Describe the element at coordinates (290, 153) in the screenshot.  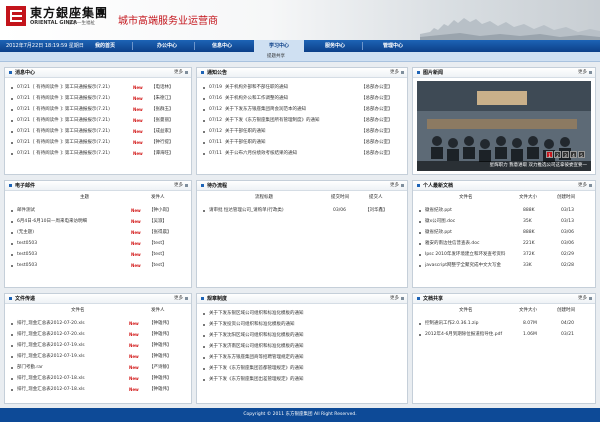
I see `item-title: 关于公布六月份绩效考核结果的通知` at that location.